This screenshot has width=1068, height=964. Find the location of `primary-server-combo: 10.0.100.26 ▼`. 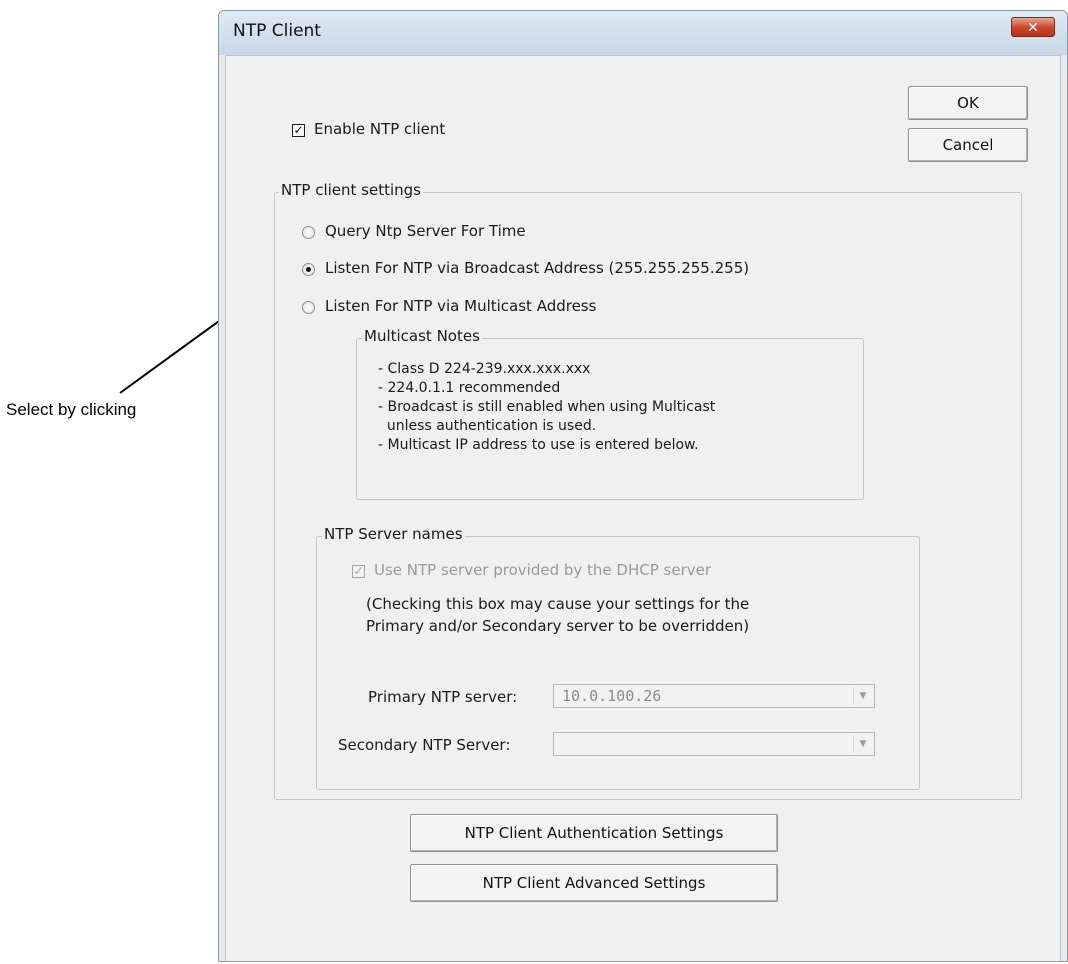

primary-server-combo: 10.0.100.26 ▼ is located at coordinates (714, 696).